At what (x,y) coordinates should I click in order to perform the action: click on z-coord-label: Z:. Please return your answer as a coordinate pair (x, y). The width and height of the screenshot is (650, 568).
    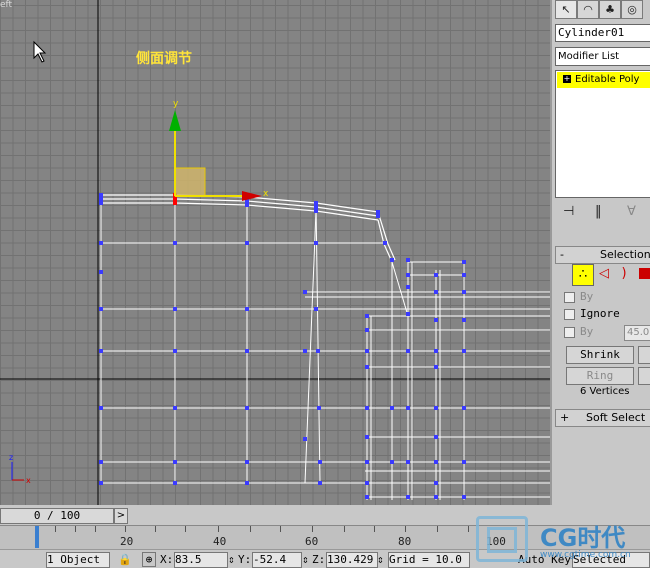
    Looking at the image, I should click on (319, 559).